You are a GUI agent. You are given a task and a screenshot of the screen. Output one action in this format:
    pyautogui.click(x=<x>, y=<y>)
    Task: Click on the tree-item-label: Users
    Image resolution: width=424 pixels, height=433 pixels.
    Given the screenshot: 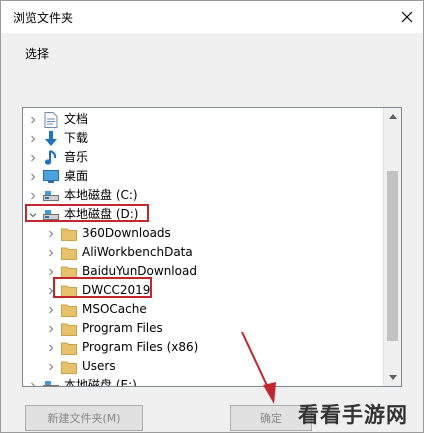 What is the action you would take?
    pyautogui.click(x=99, y=366)
    